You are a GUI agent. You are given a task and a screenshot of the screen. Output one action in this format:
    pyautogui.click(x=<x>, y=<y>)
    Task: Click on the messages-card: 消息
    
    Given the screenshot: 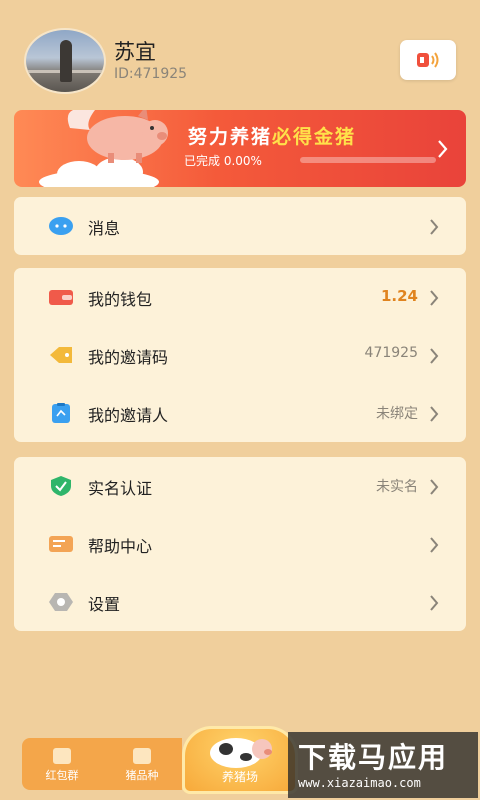 What is the action you would take?
    pyautogui.click(x=240, y=226)
    